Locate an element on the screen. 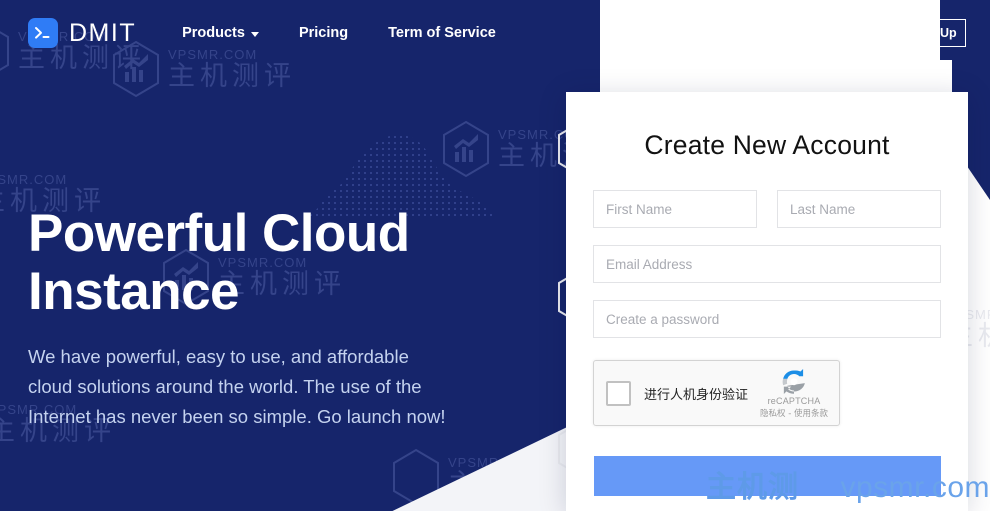 The image size is (990, 511). nav-label: Pricing is located at coordinates (323, 33).